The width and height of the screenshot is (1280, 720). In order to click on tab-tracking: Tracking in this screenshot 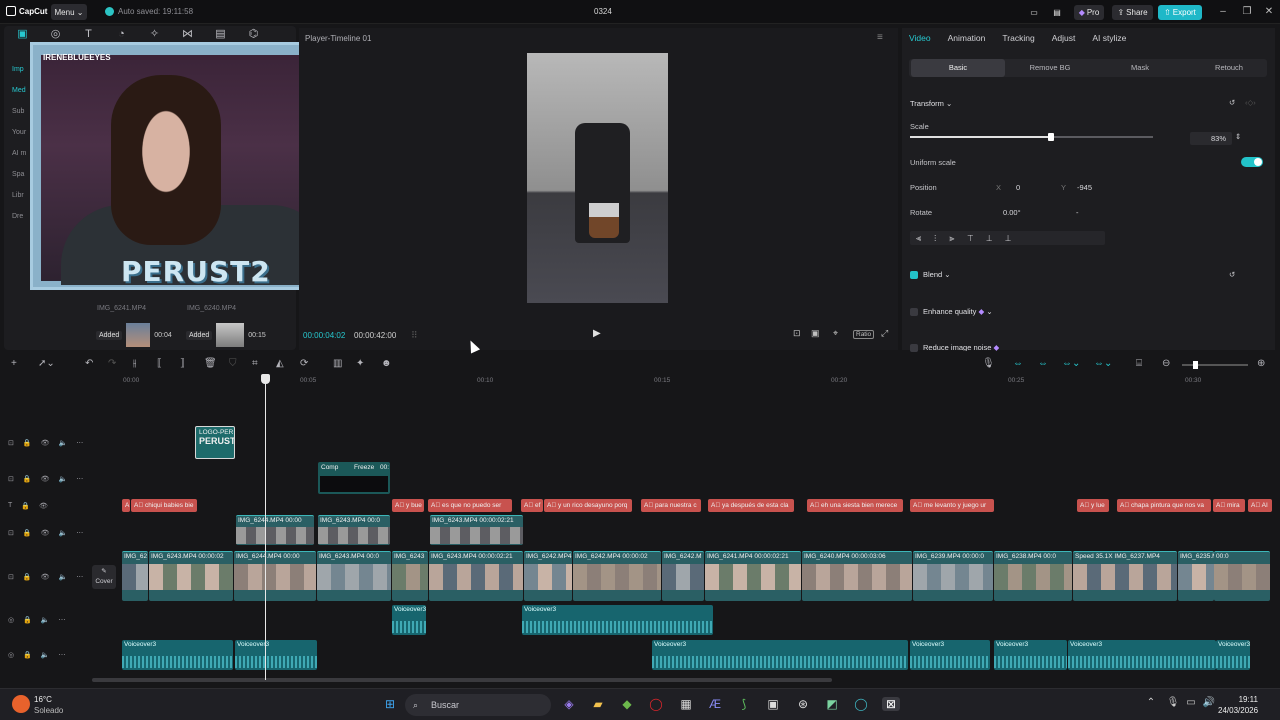, I will do `click(1018, 38)`.